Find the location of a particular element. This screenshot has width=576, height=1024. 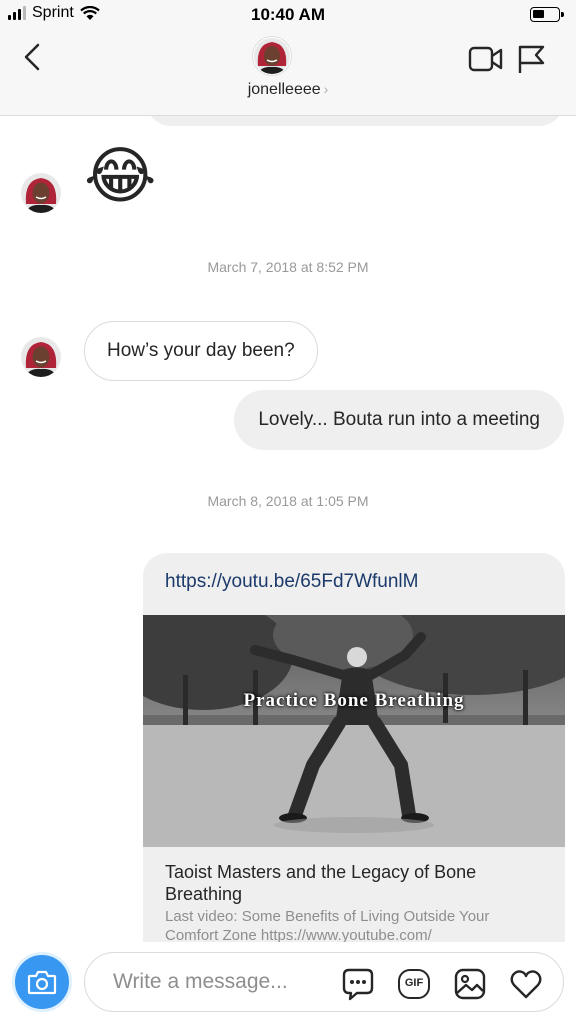

timestamp: March 7, 2018 at 8:52 PM is located at coordinates (288, 267).